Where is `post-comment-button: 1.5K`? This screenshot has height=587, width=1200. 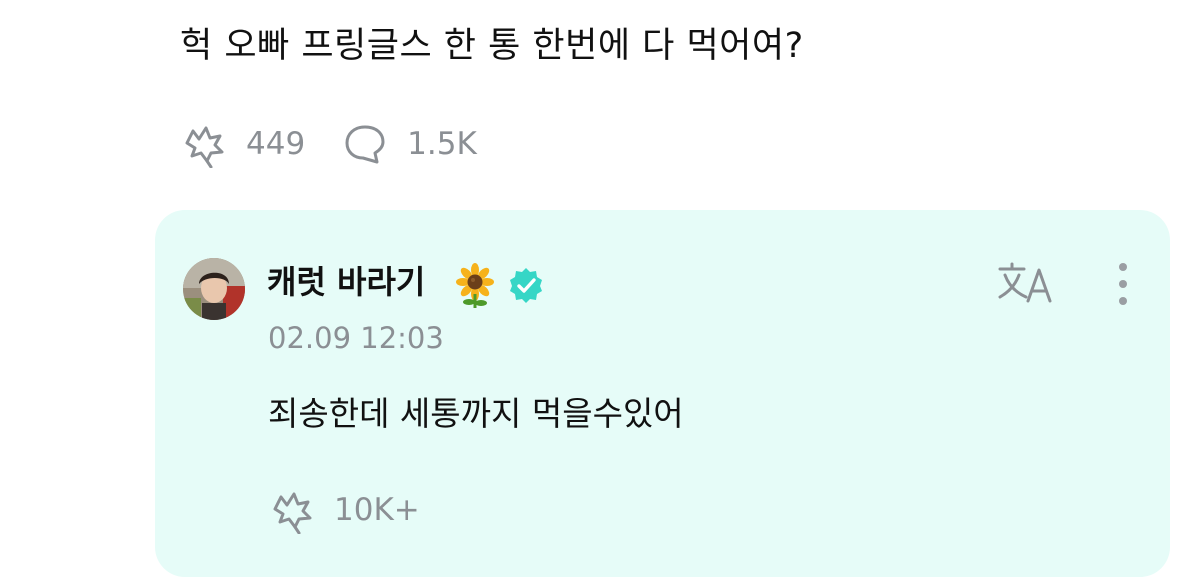 post-comment-button: 1.5K is located at coordinates (409, 144).